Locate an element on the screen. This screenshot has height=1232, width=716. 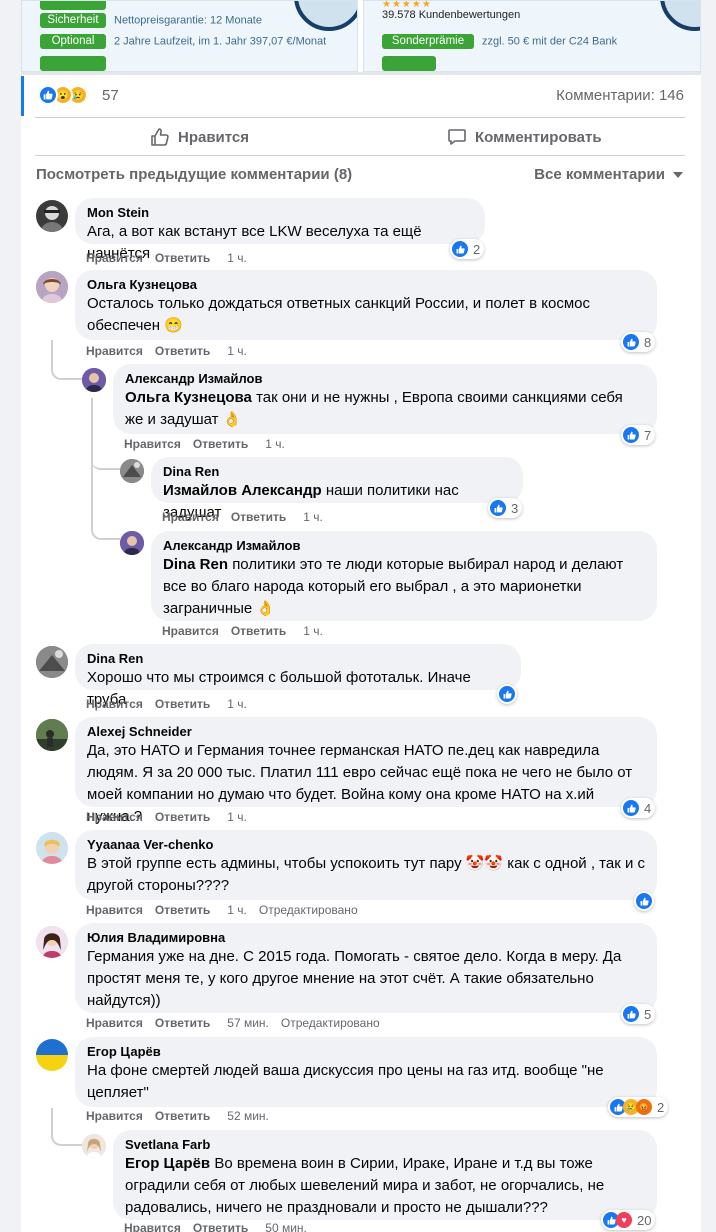
reaction-count: 4 is located at coordinates (648, 808).